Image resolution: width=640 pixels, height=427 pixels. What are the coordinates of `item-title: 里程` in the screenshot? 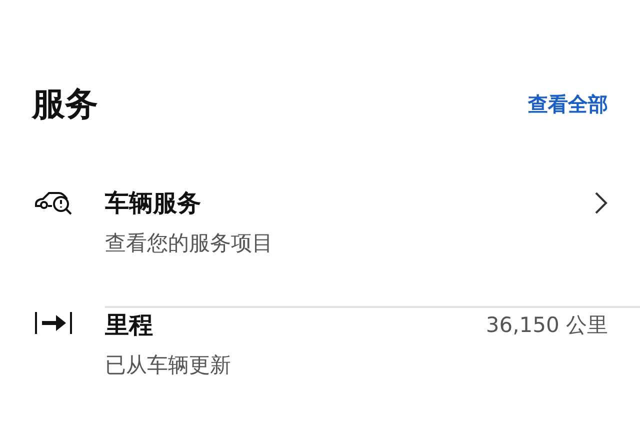 It's located at (129, 325).